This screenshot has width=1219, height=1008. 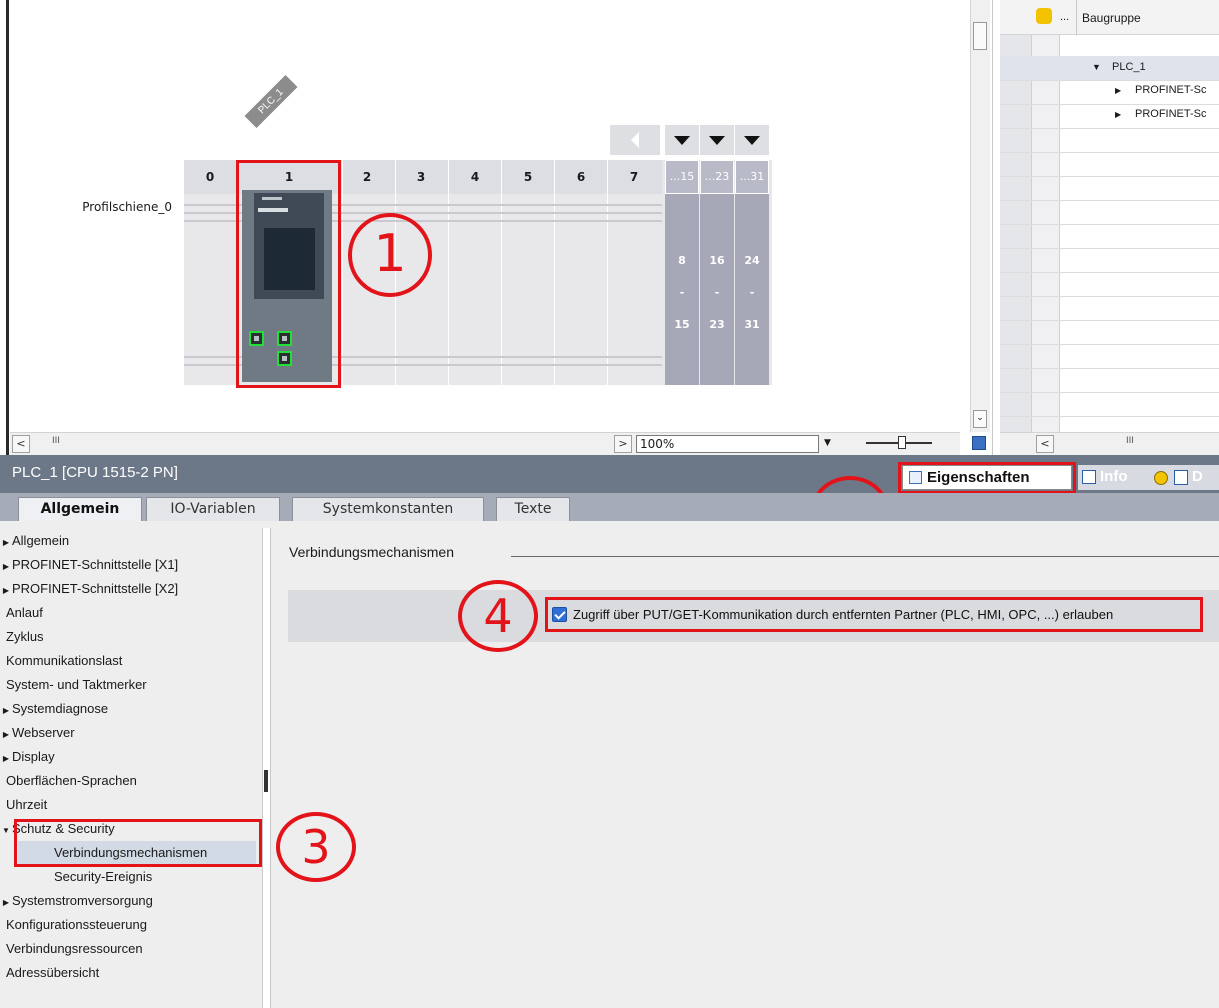 What do you see at coordinates (498, 616) in the screenshot?
I see `annotation-marker-4: 4` at bounding box center [498, 616].